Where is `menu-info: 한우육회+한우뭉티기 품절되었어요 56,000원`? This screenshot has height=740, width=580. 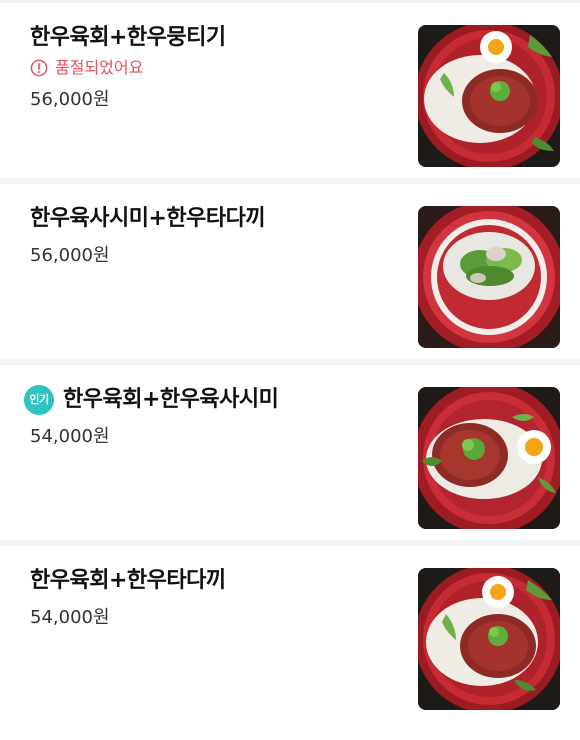
menu-info: 한우육회+한우뭉티기 품절되었어요 56,000원 is located at coordinates (215, 67).